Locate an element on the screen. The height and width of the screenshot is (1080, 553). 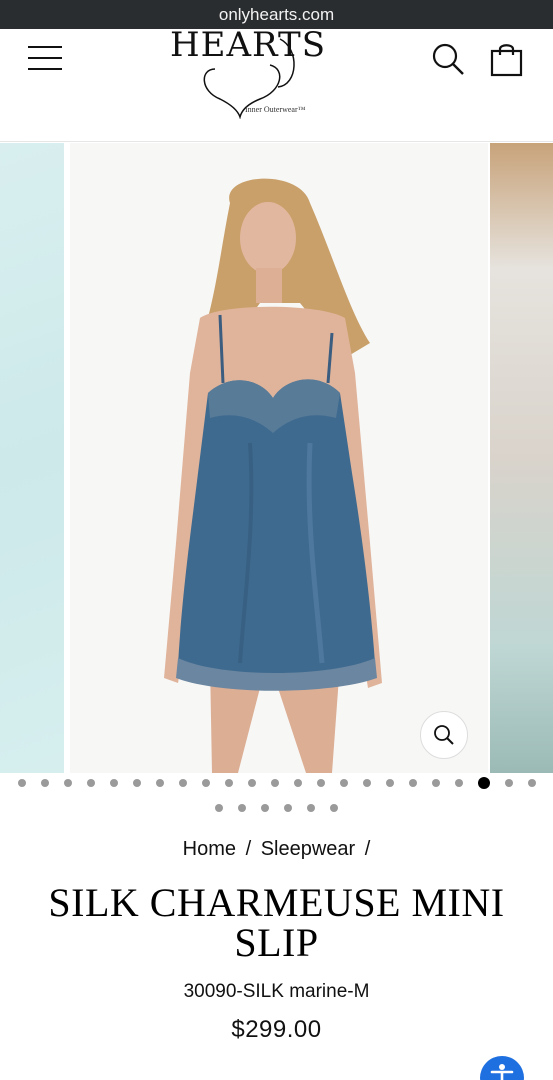
gallery-prev-slide is located at coordinates (32, 458).